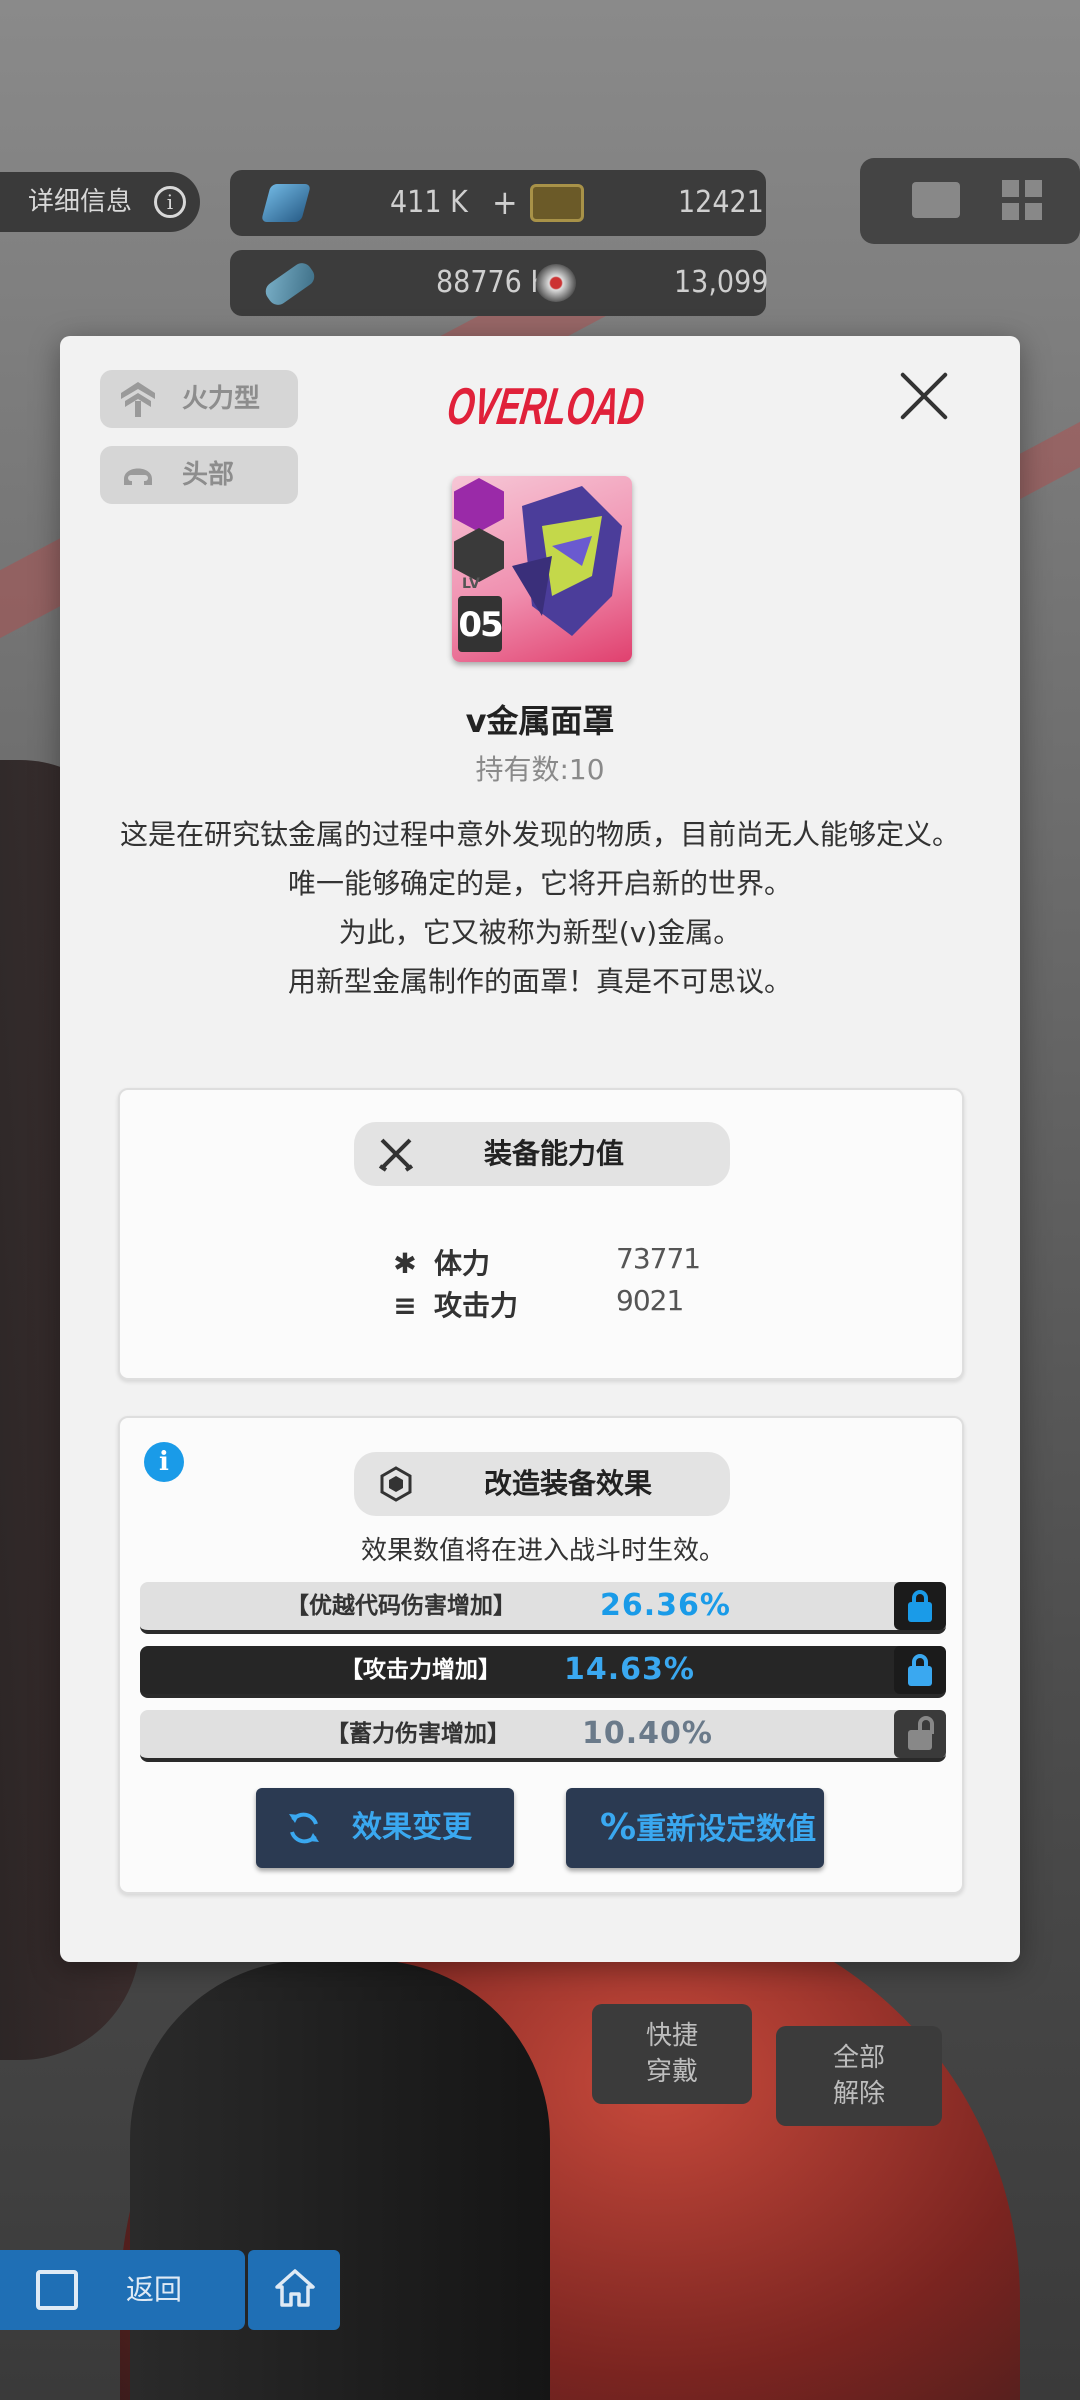 This screenshot has width=1080, height=2400. I want to click on credit-card-icon, so click(557, 203).